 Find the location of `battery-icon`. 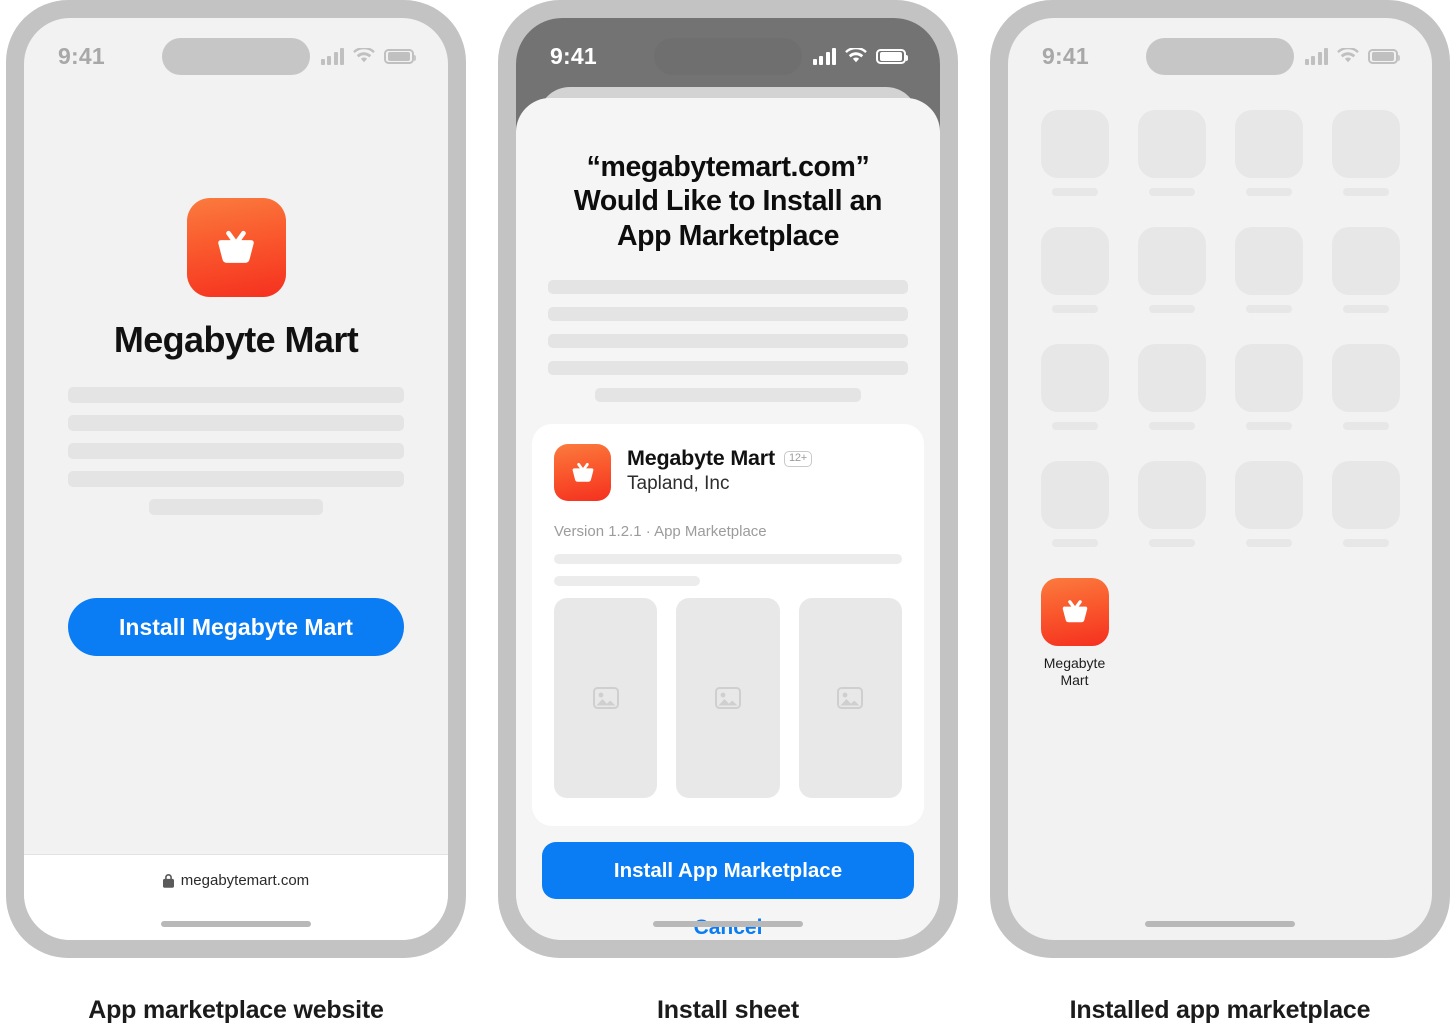

battery-icon is located at coordinates (1384, 56).